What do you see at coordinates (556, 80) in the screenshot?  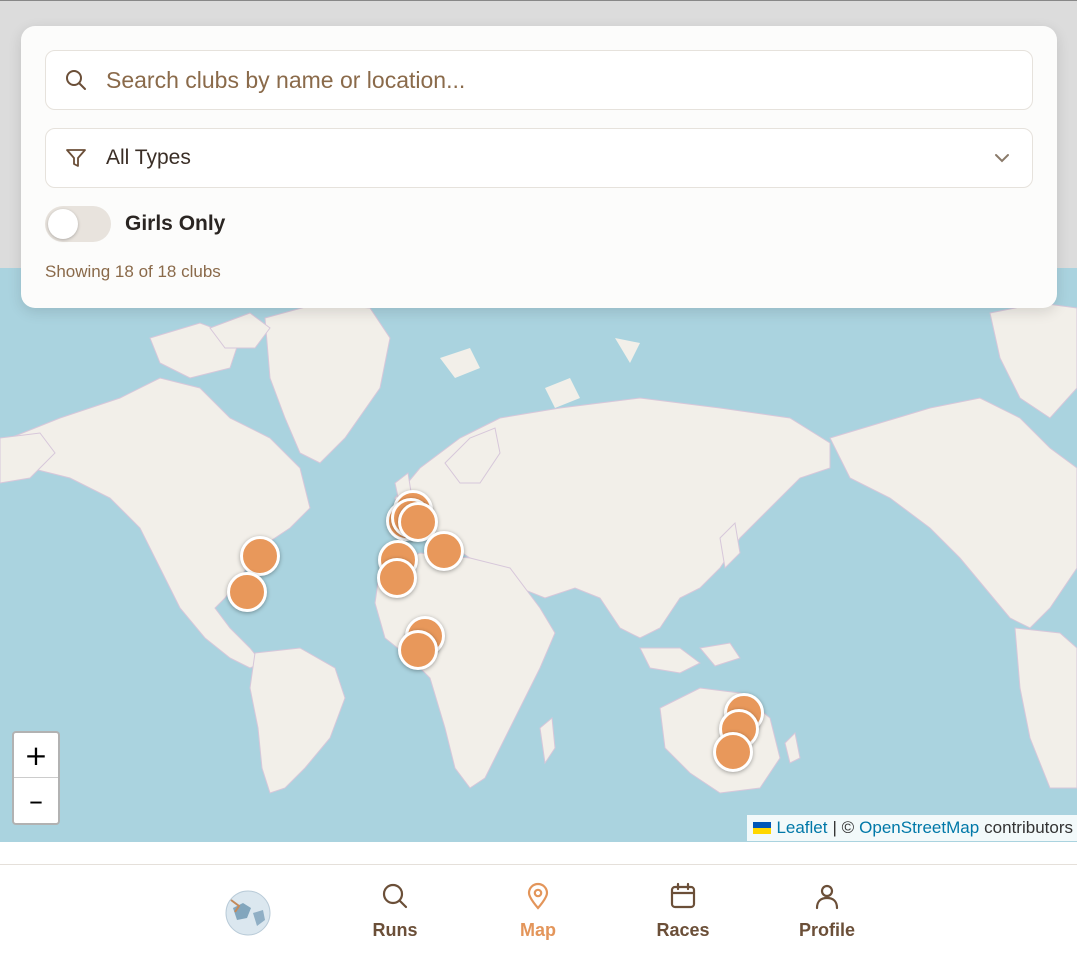 I see `search-input` at bounding box center [556, 80].